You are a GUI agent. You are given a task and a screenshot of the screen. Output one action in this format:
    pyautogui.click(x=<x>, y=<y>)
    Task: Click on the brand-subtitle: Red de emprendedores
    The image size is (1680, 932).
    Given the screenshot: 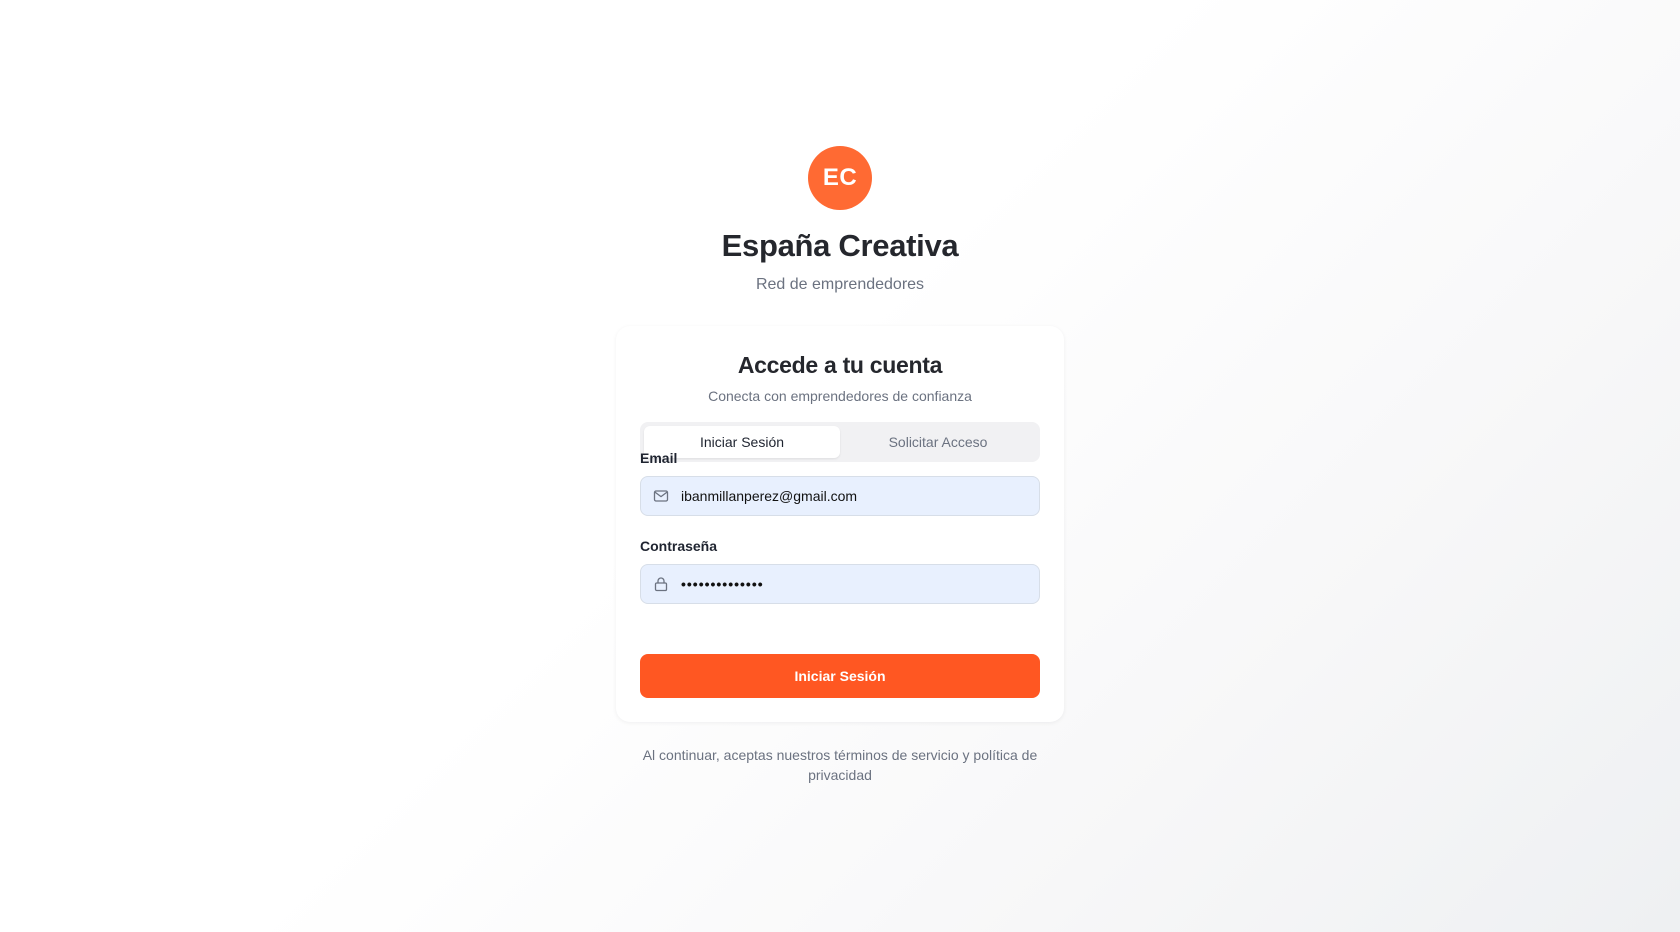 What is the action you would take?
    pyautogui.click(x=840, y=284)
    